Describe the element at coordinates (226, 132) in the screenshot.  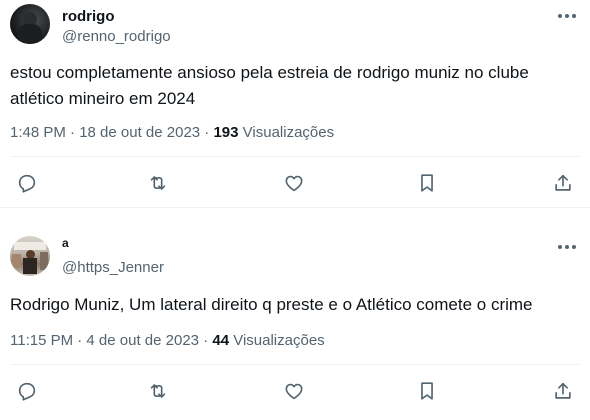
I see `views-count: 193` at that location.